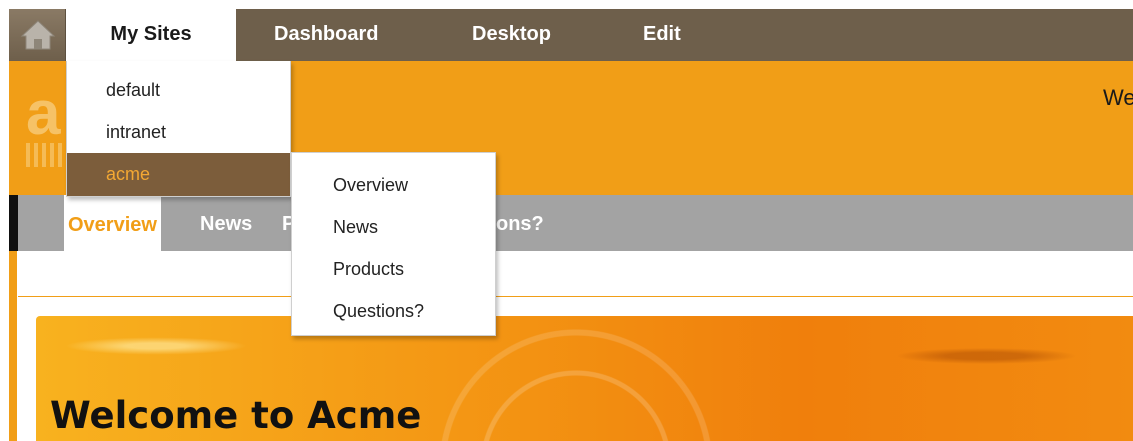 This screenshot has width=1133, height=441. I want to click on left-border-dark, so click(13, 223).